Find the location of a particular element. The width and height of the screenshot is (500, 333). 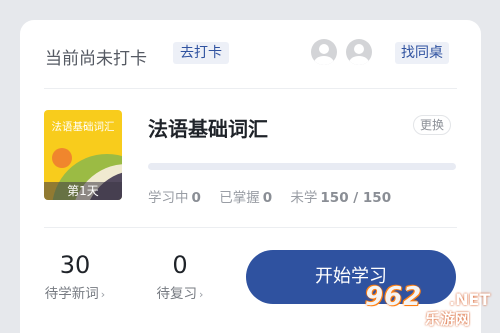

review-count: 0 is located at coordinates (180, 265).